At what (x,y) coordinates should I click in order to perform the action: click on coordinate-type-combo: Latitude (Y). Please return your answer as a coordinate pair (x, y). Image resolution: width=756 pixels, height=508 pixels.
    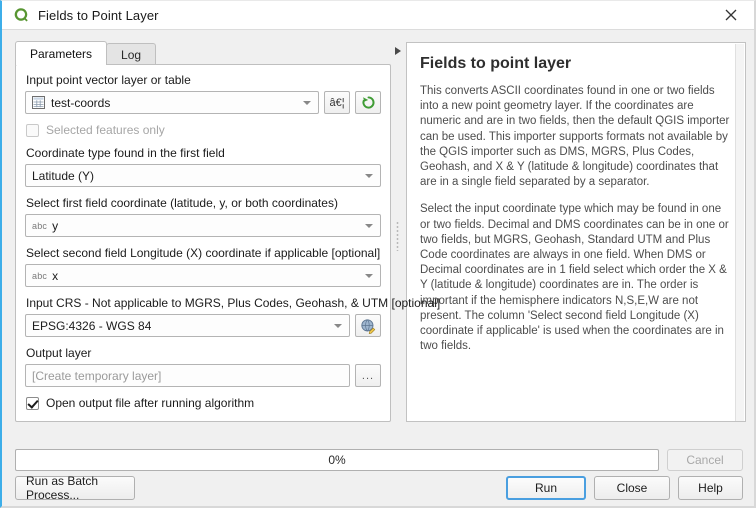
    Looking at the image, I should click on (203, 175).